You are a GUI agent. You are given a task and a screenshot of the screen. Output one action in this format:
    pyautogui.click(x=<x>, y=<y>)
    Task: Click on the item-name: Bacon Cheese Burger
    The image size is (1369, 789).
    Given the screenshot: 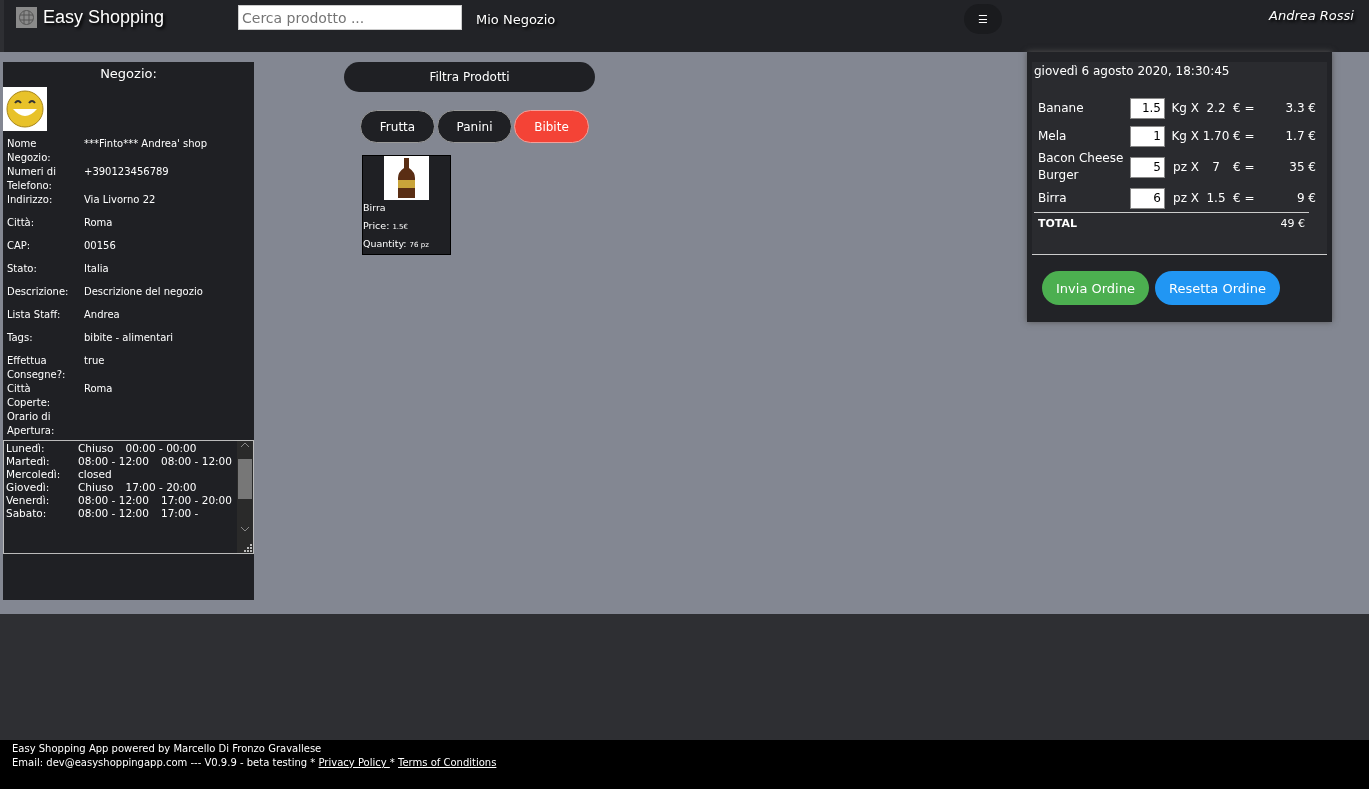 What is the action you would take?
    pyautogui.click(x=1081, y=167)
    